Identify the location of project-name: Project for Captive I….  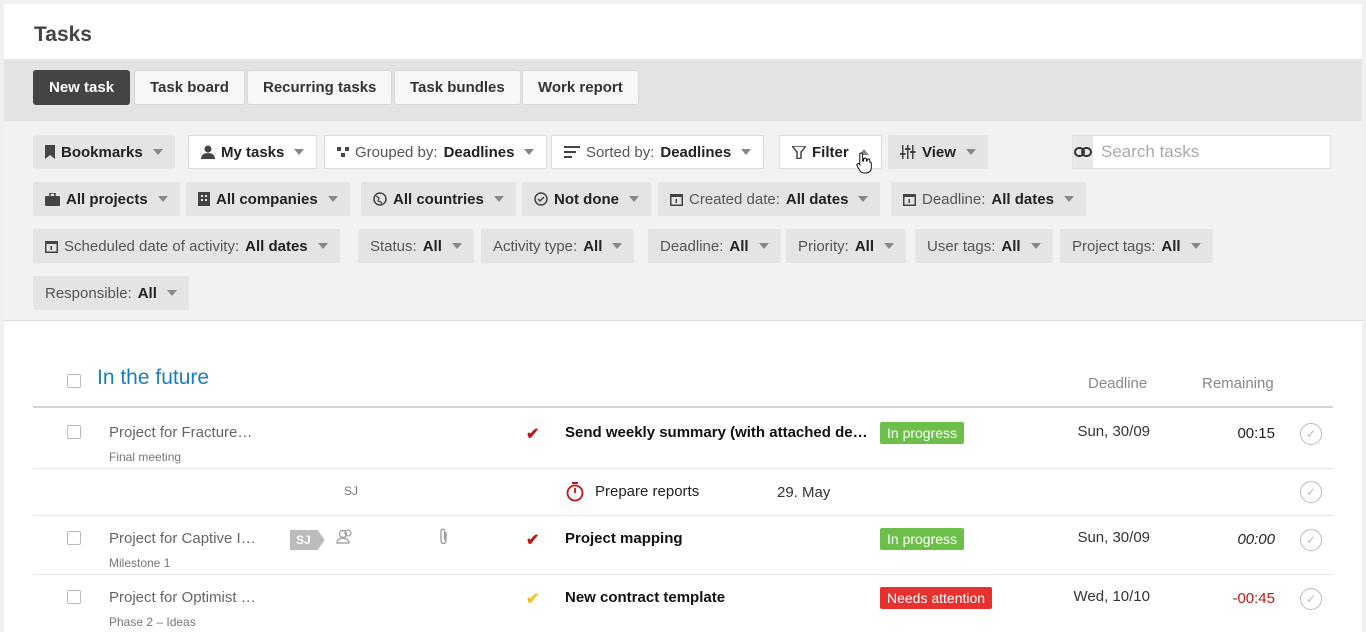
(182, 538).